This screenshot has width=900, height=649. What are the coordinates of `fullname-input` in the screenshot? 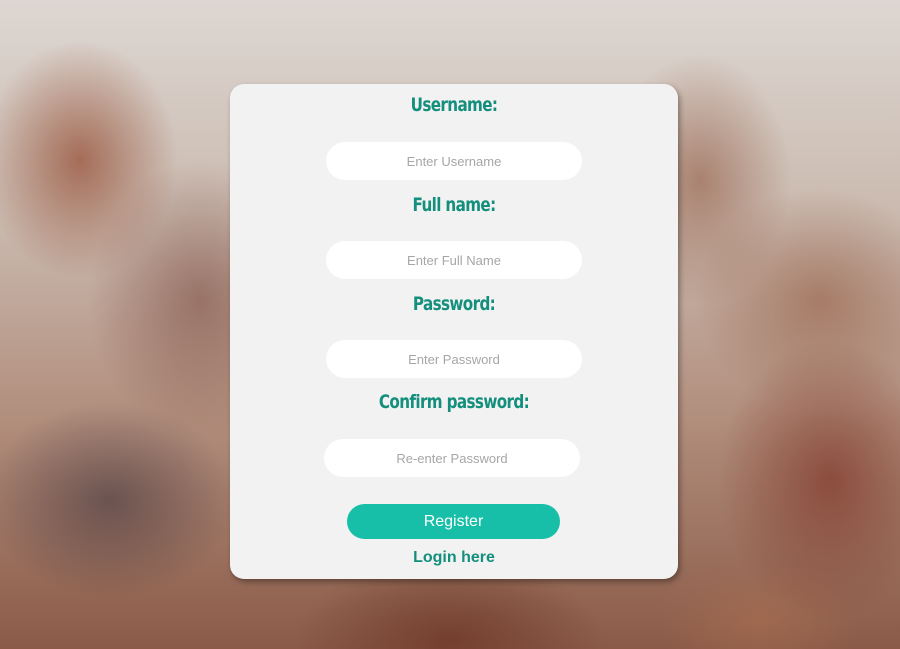 It's located at (454, 260).